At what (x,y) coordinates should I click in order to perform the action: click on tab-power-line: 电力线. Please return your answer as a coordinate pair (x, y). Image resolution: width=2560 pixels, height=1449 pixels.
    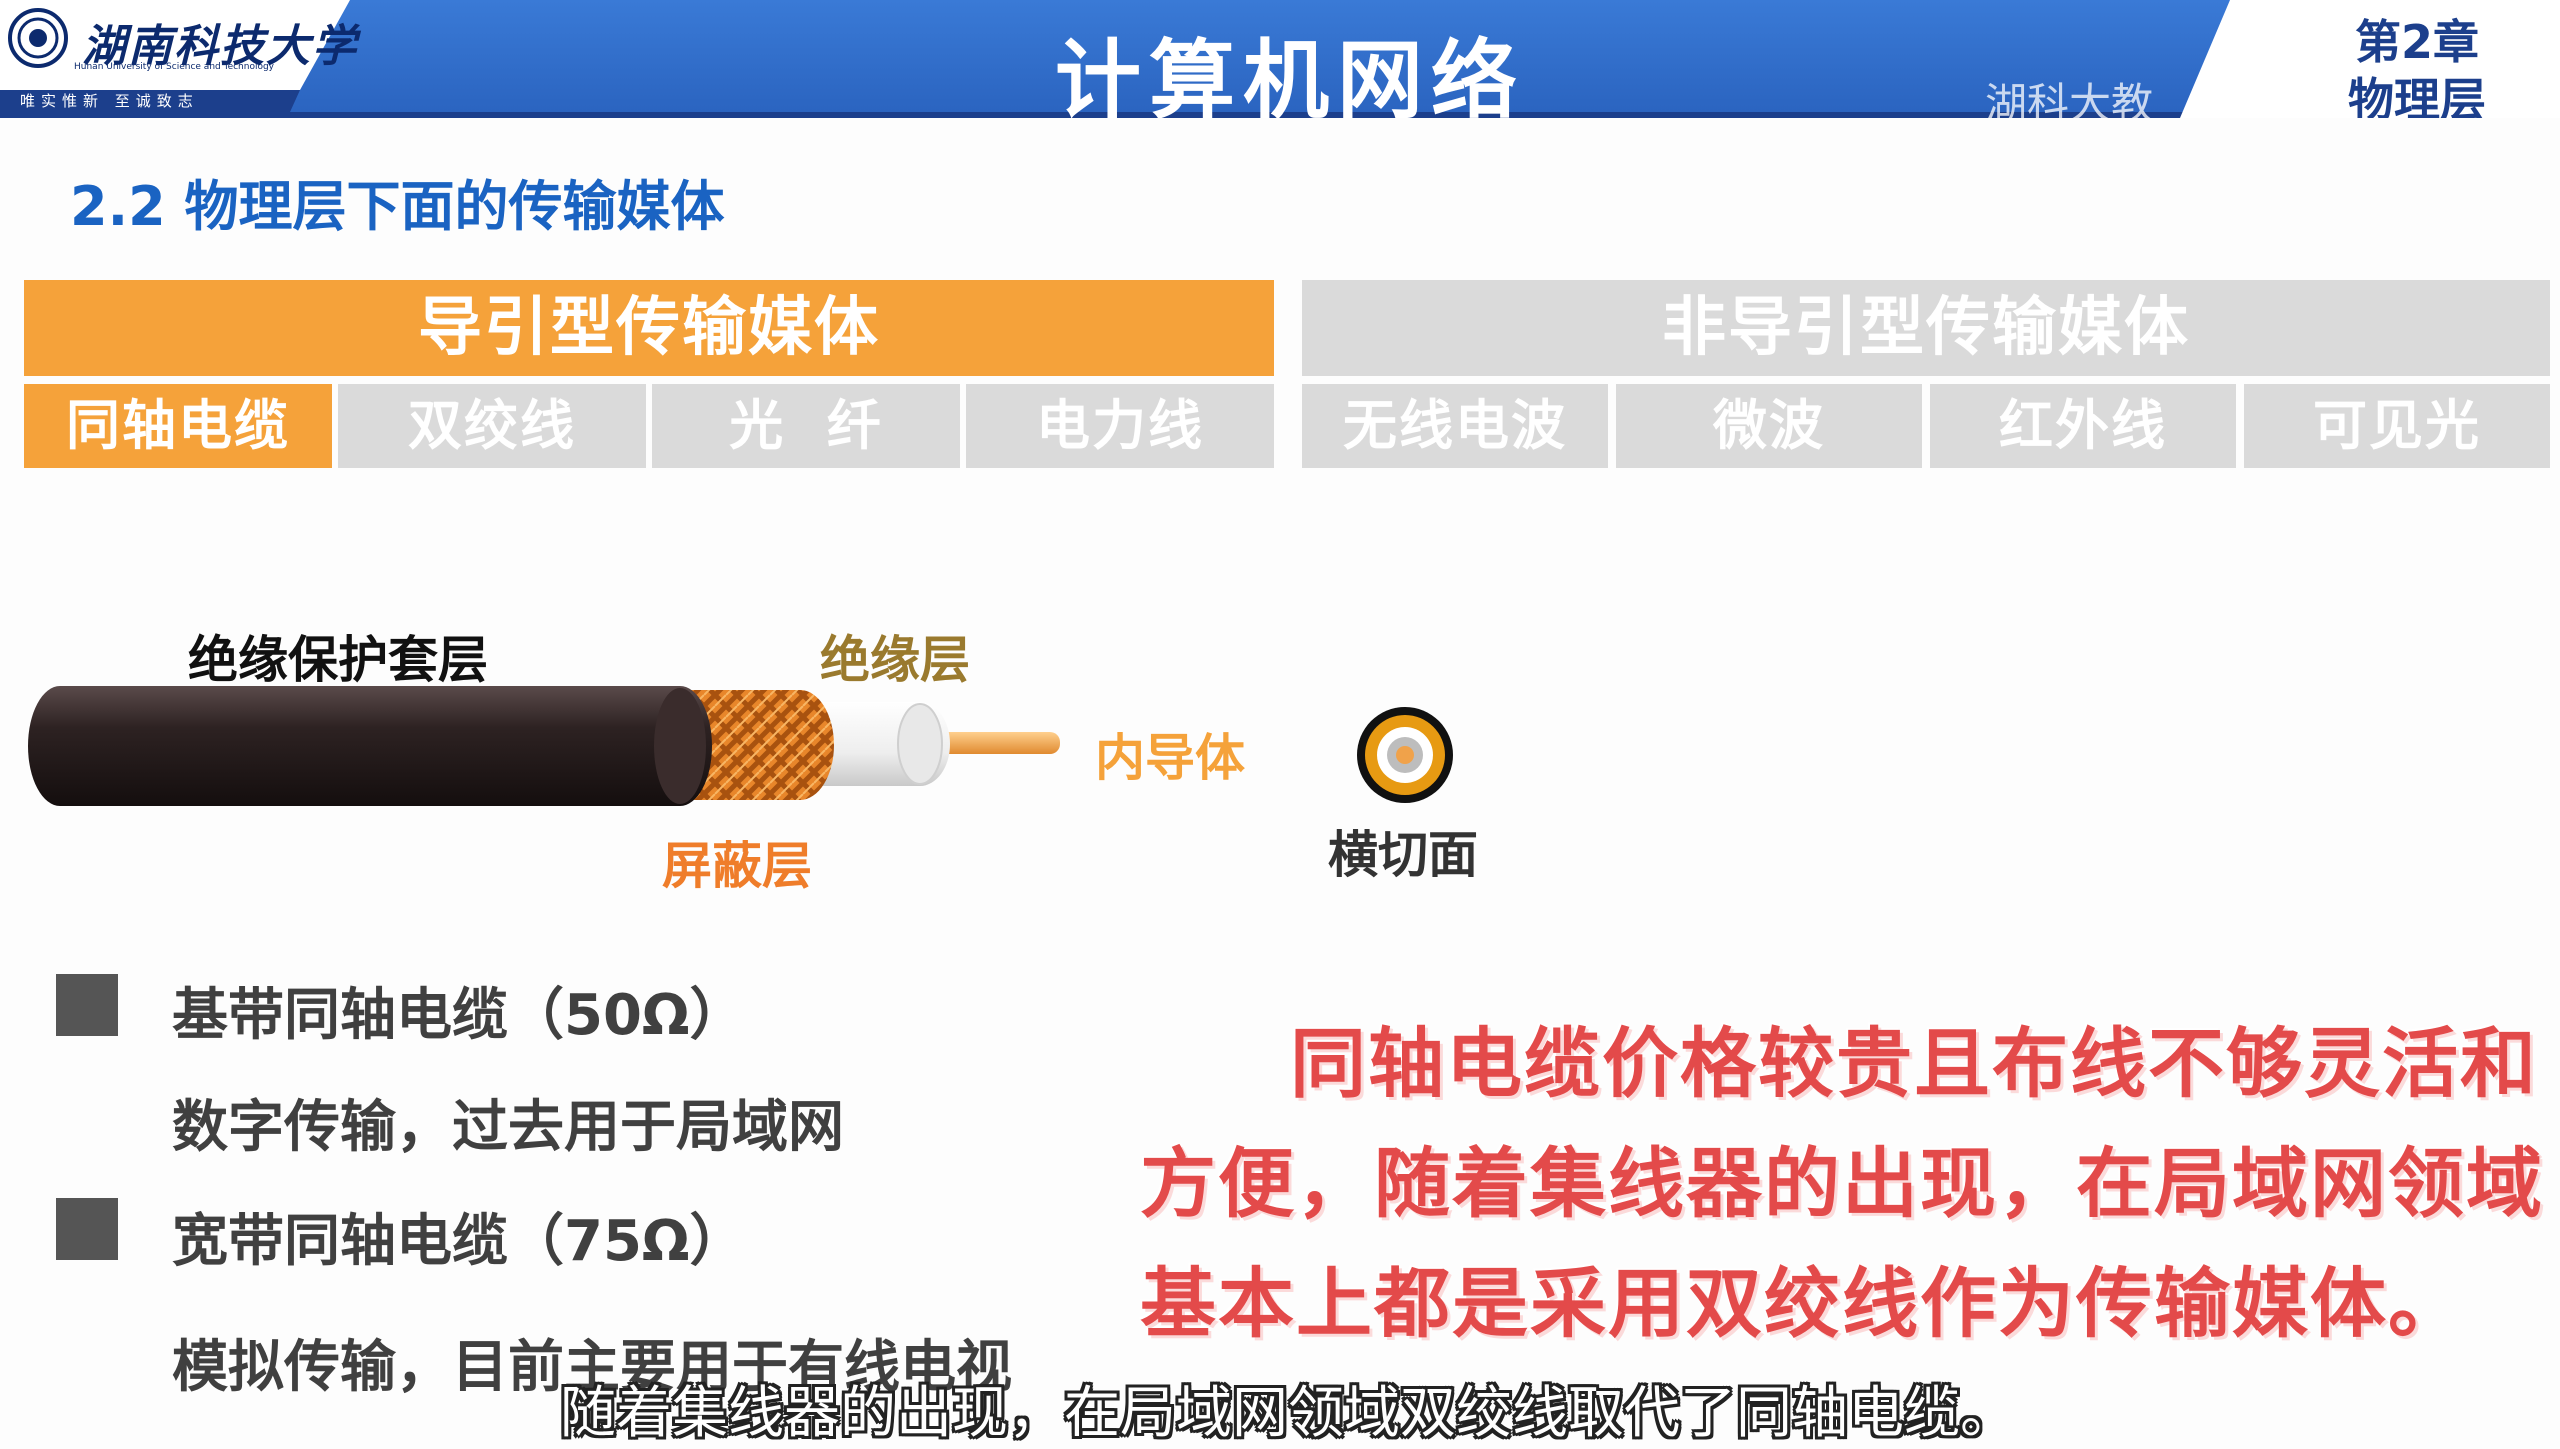
    Looking at the image, I should click on (1120, 426).